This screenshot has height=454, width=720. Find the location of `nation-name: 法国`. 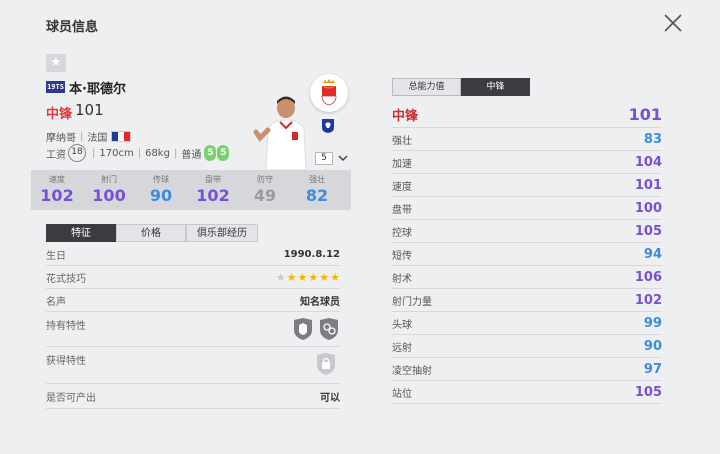

nation-name: 法国 is located at coordinates (97, 138).